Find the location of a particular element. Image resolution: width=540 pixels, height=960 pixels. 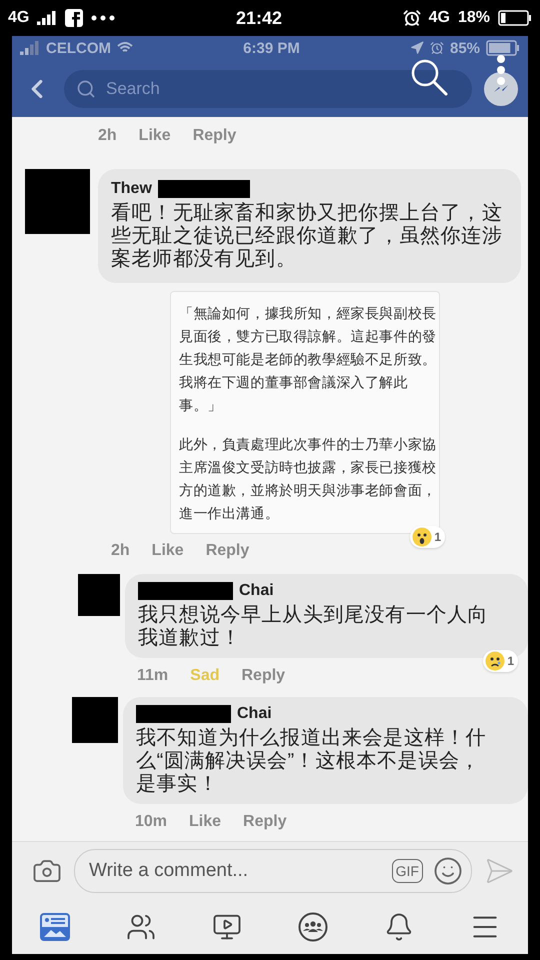

video-icon is located at coordinates (227, 927).